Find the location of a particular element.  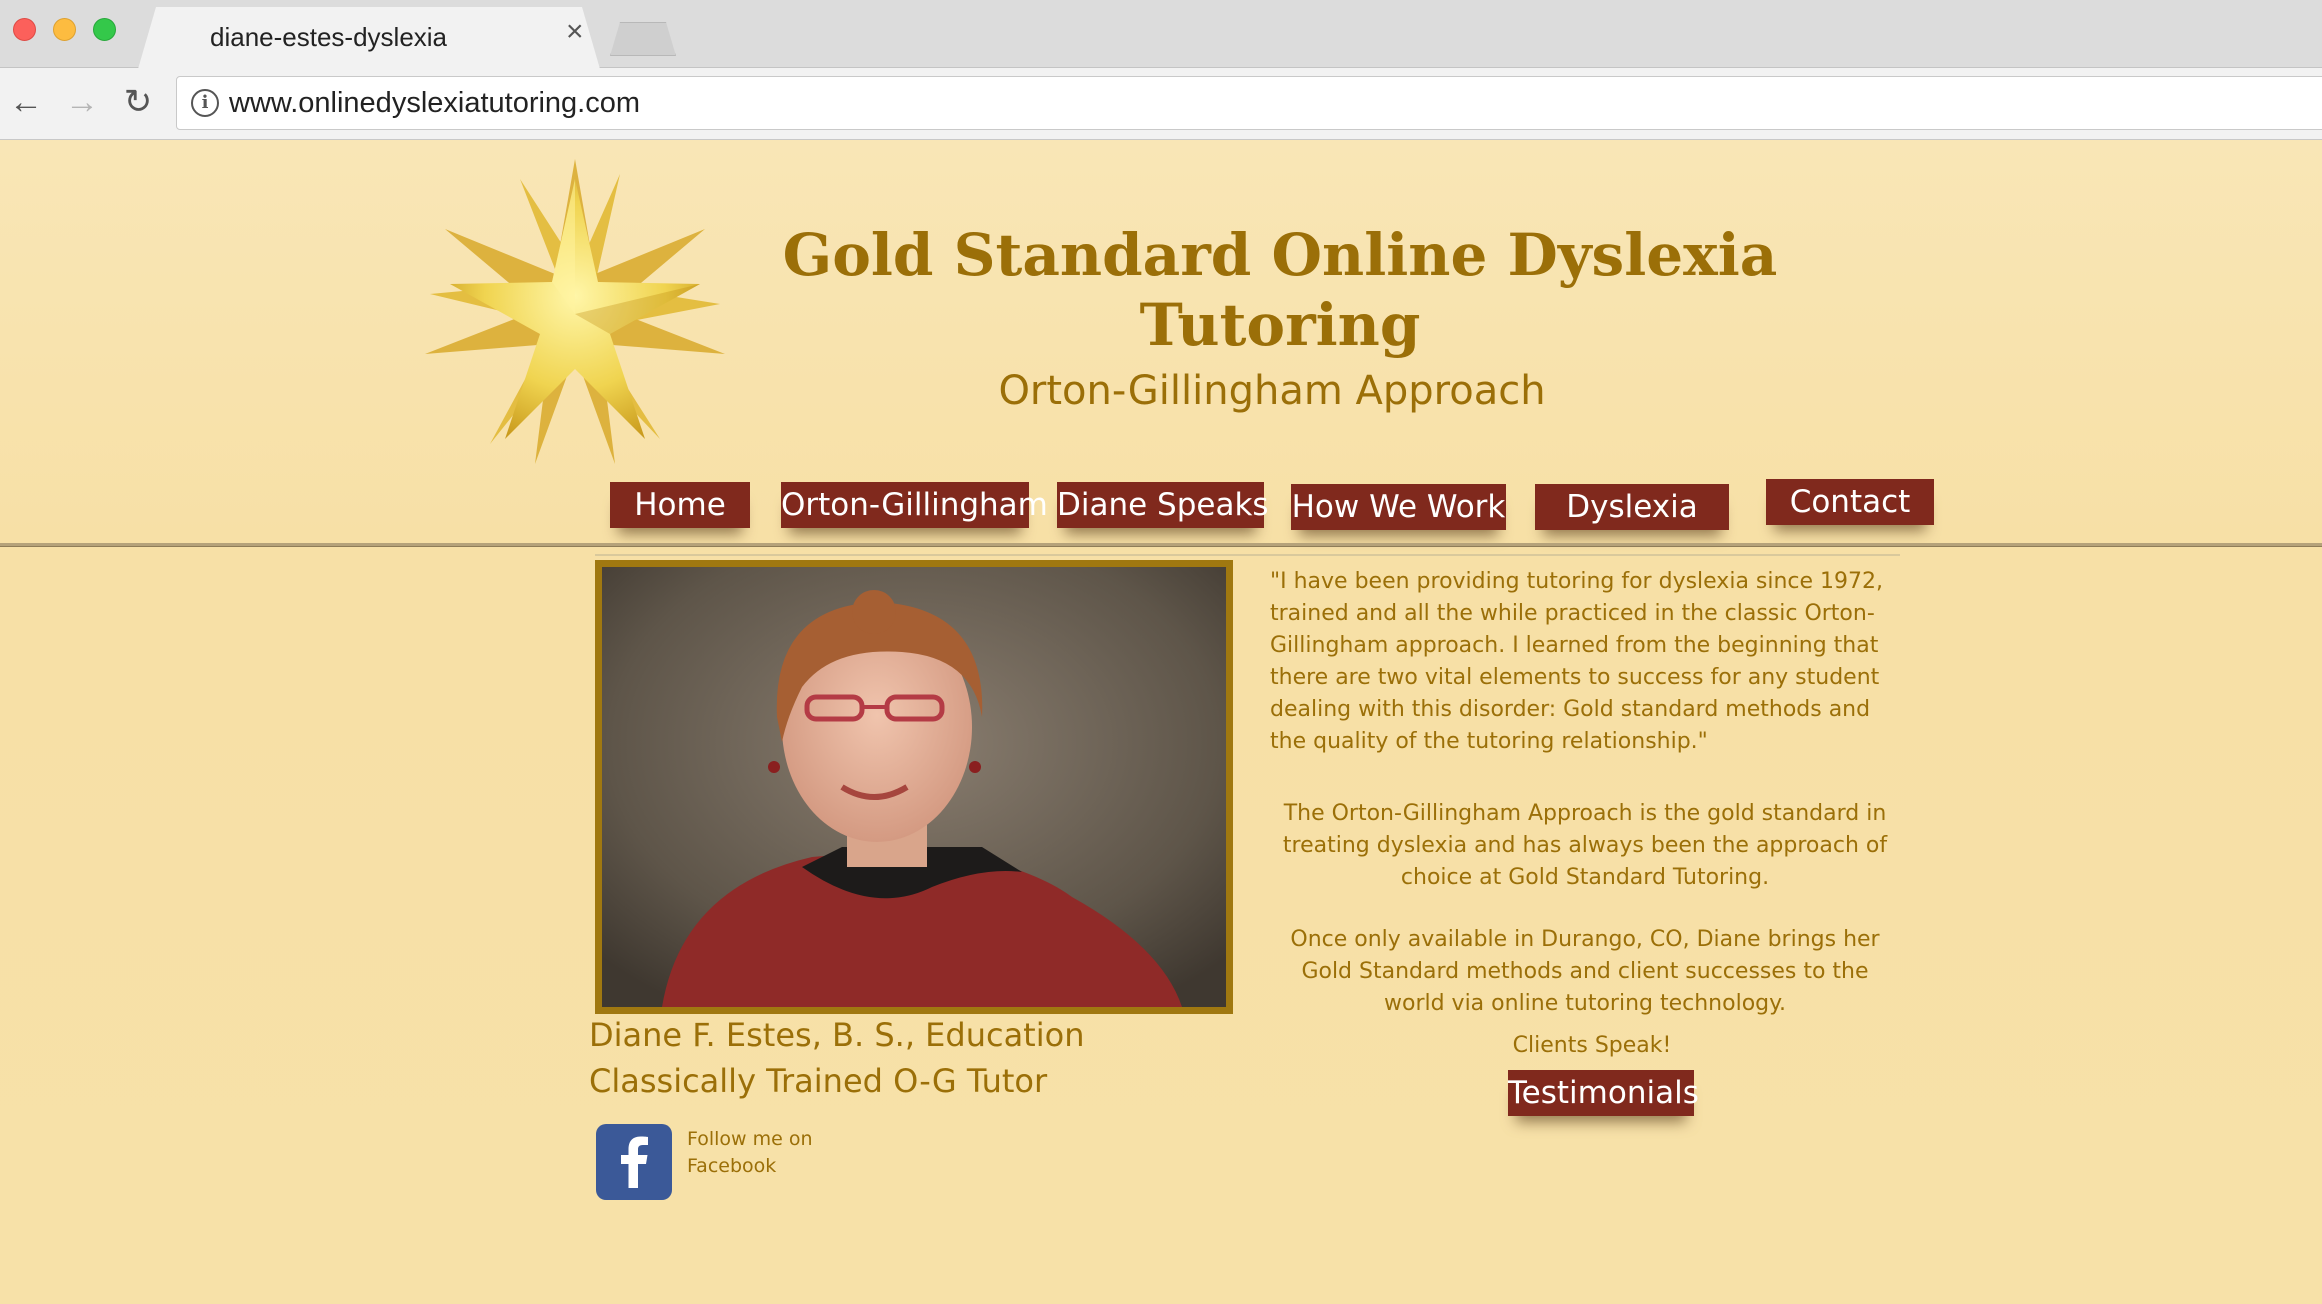

window-close-button is located at coordinates (24, 29).